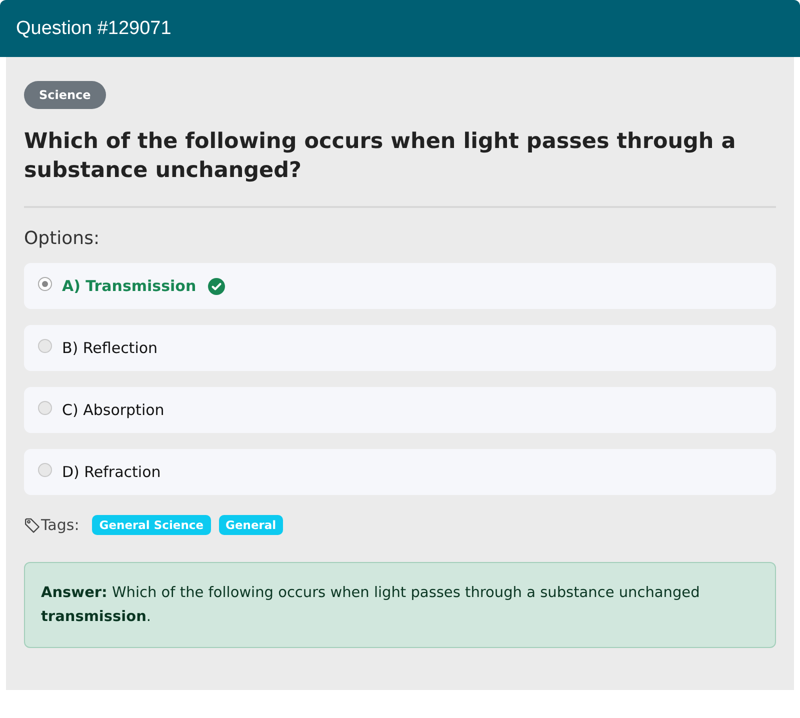 This screenshot has height=718, width=800. What do you see at coordinates (380, 156) in the screenshot?
I see `question-text: Which of the following occurs when light passes through a substance unchanged?` at bounding box center [380, 156].